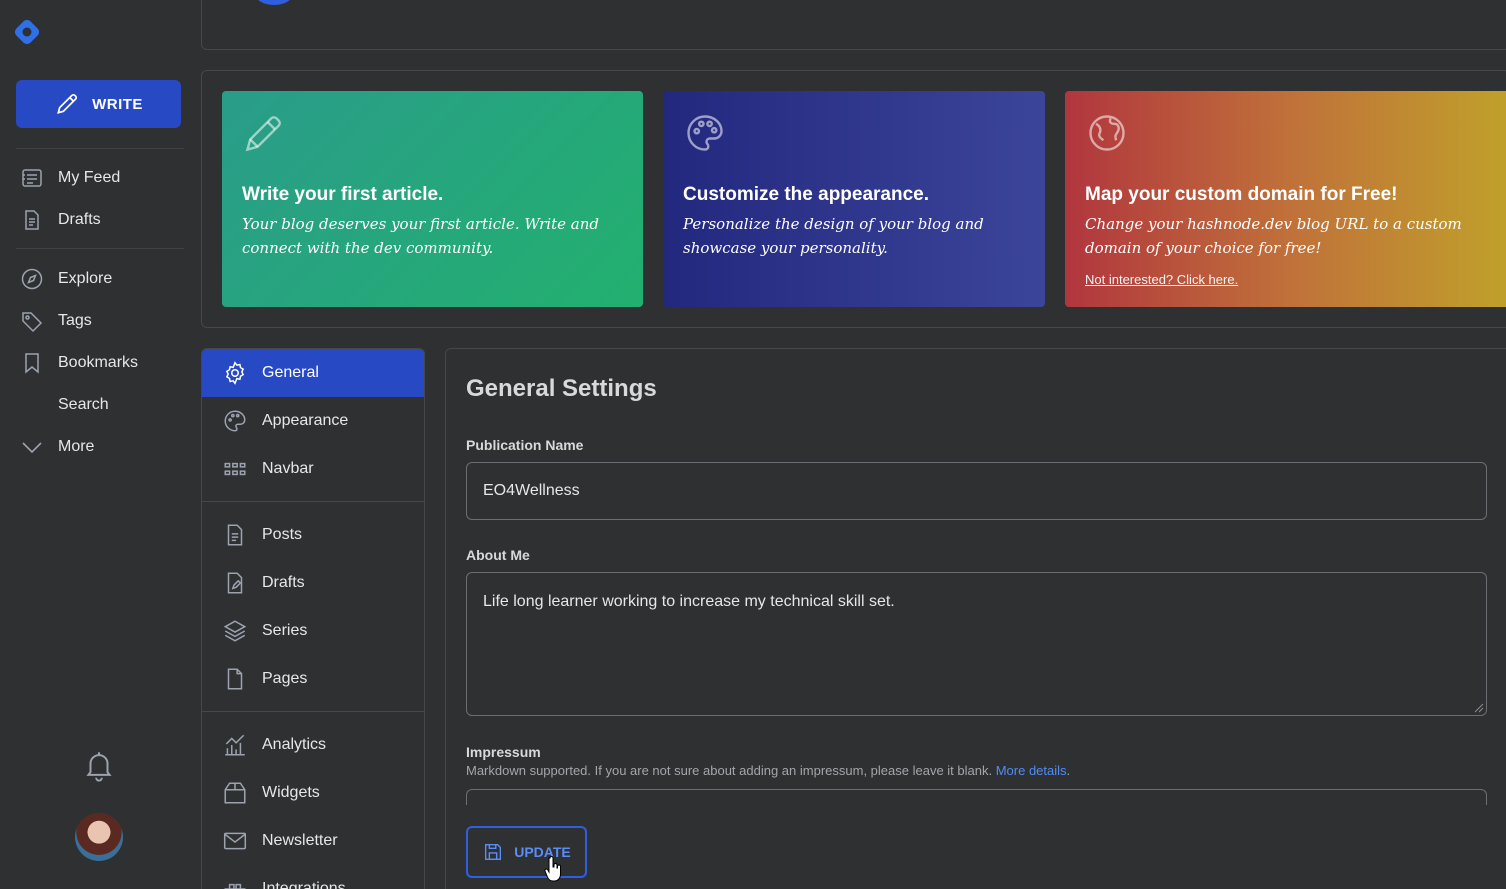 The height and width of the screenshot is (889, 1506). What do you see at coordinates (235, 841) in the screenshot?
I see `mail-icon` at bounding box center [235, 841].